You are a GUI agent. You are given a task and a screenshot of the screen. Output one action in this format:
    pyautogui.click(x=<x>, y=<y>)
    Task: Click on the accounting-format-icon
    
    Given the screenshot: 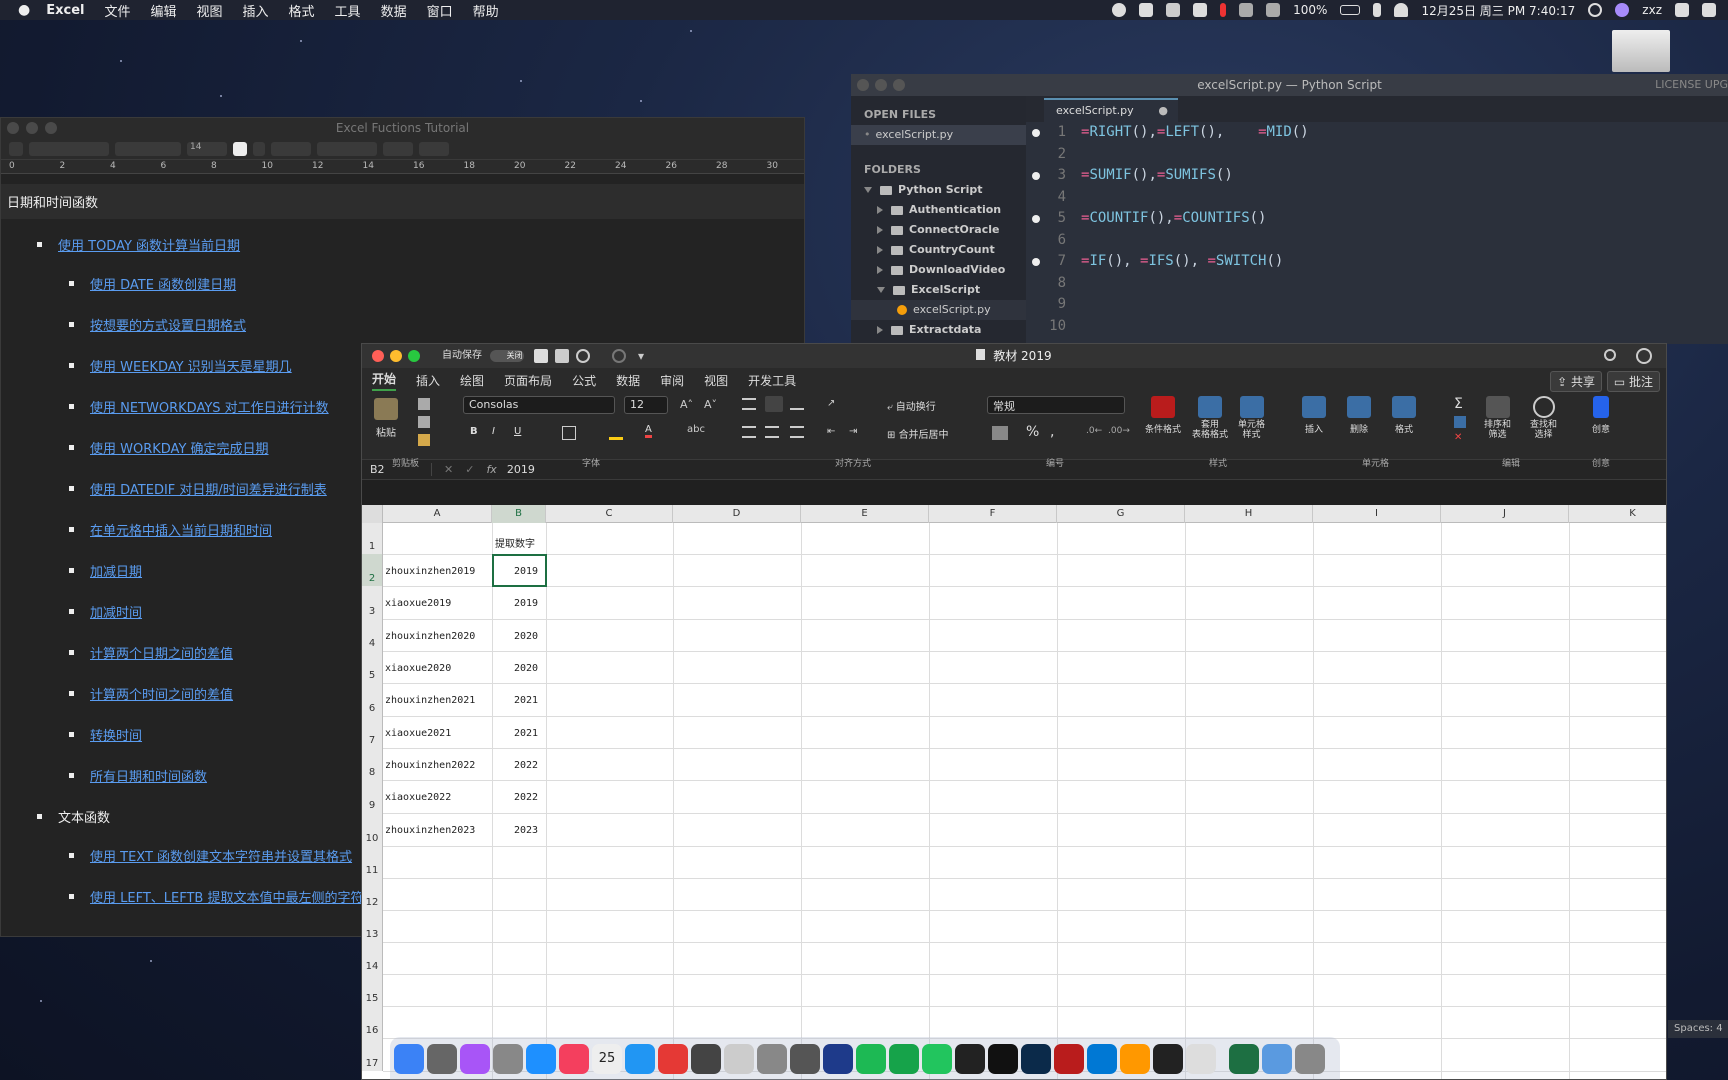 What is the action you would take?
    pyautogui.click(x=1000, y=433)
    